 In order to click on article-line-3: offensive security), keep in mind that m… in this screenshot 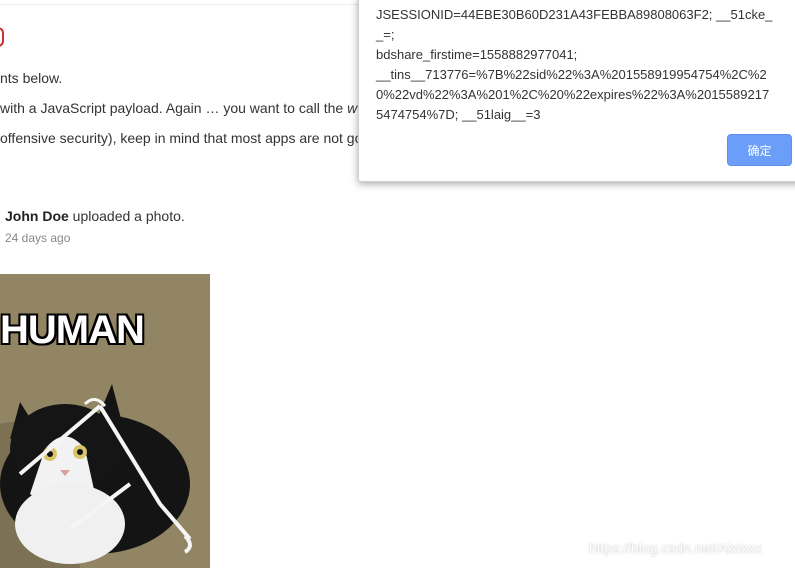, I will do `click(181, 138)`.